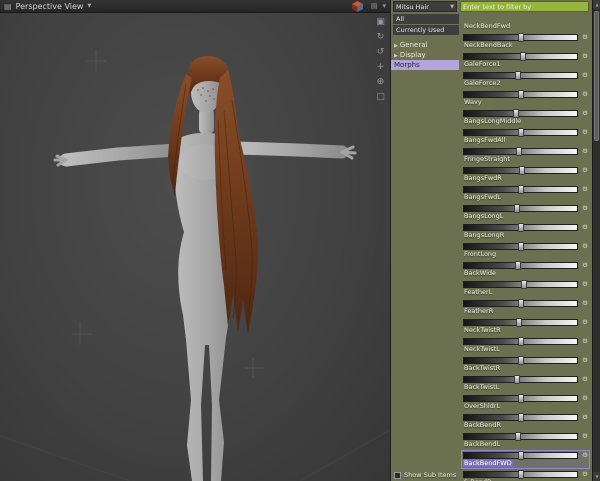 Image resolution: width=600 pixels, height=481 pixels. I want to click on filter-input, so click(524, 6).